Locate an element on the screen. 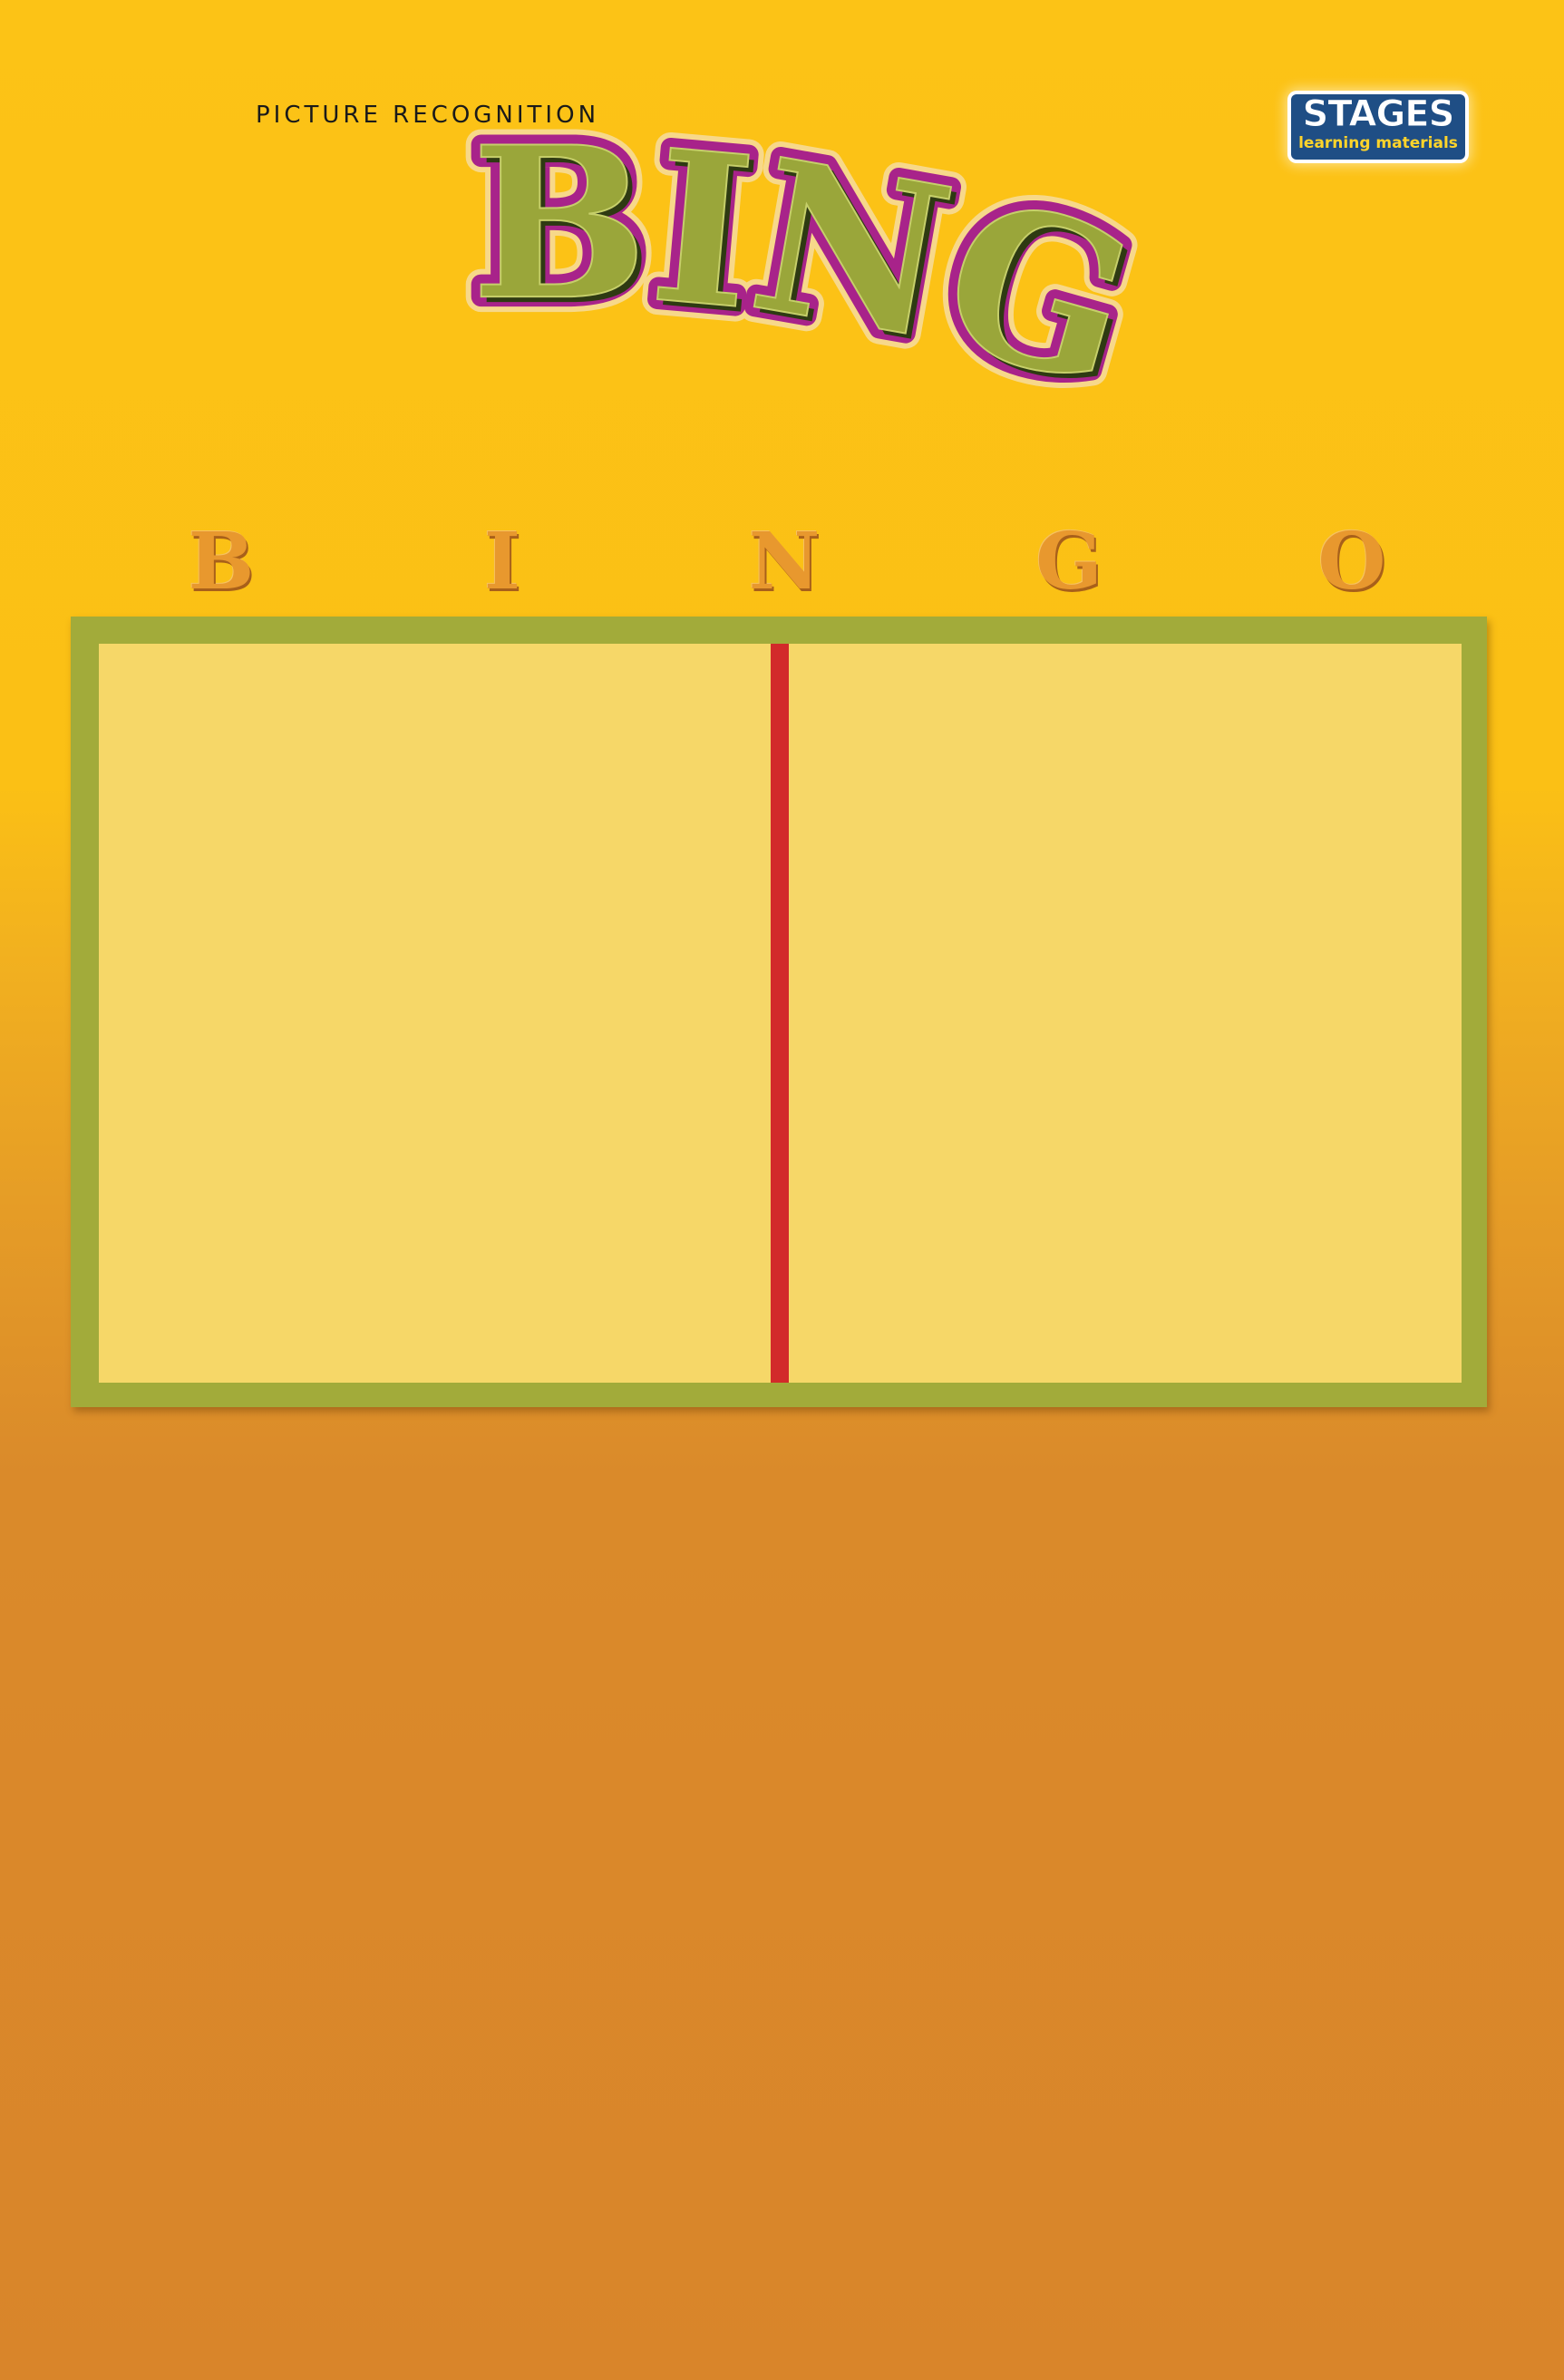  board-center-divider is located at coordinates (780, 1013).